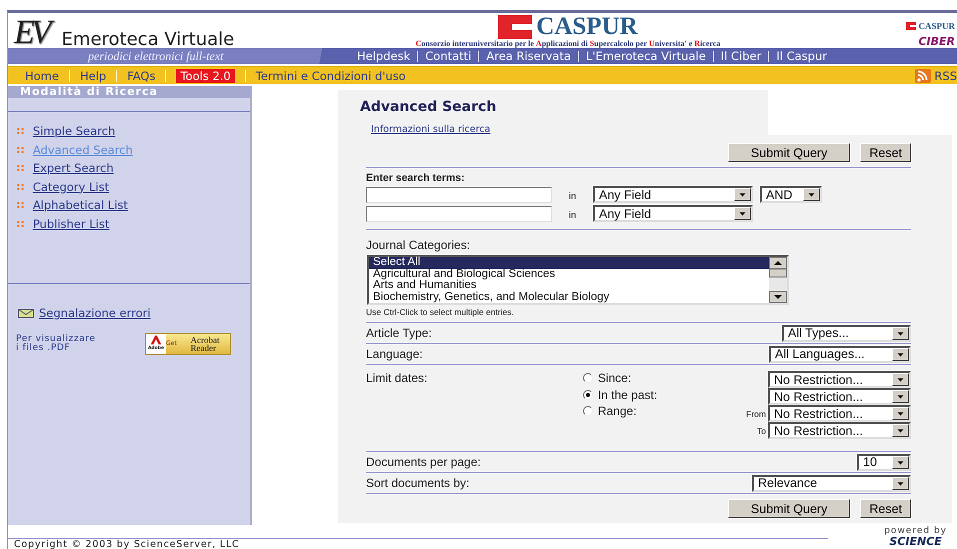 The width and height of the screenshot is (957, 549). What do you see at coordinates (741, 56) in the screenshot?
I see `nav-link: Il Ciber` at bounding box center [741, 56].